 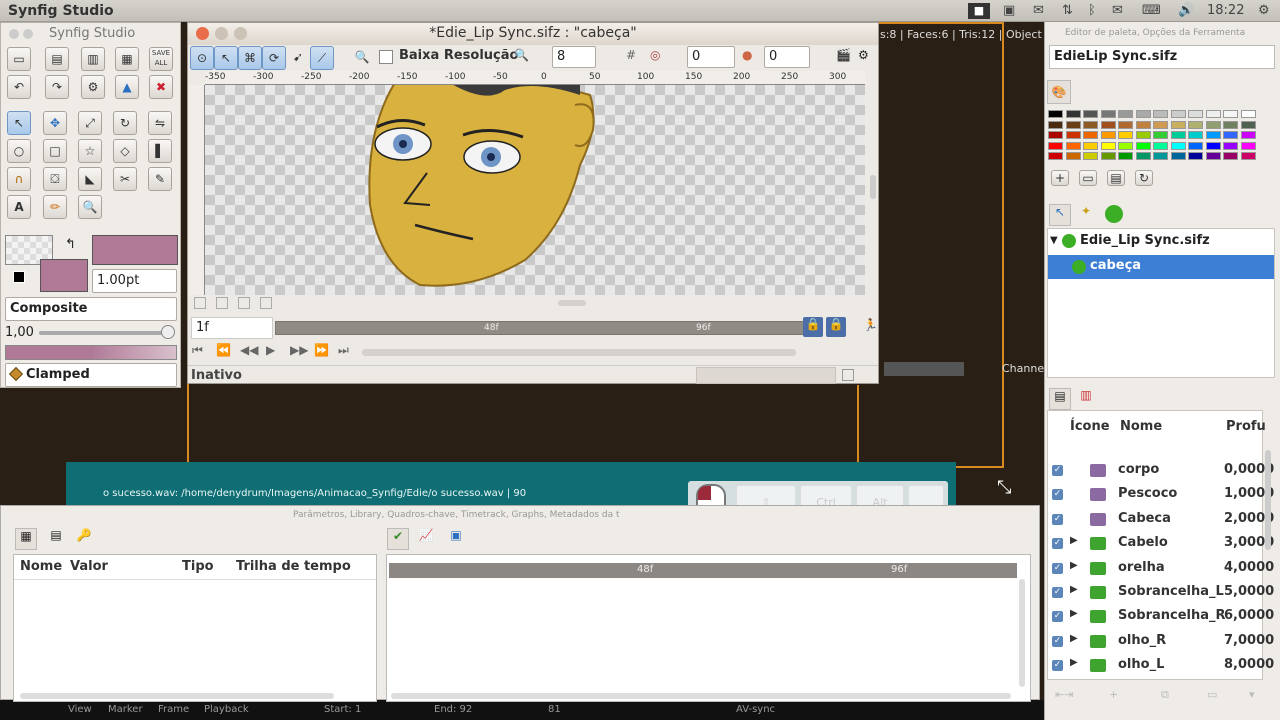 What do you see at coordinates (177, 696) in the screenshot?
I see `params-hscroll` at bounding box center [177, 696].